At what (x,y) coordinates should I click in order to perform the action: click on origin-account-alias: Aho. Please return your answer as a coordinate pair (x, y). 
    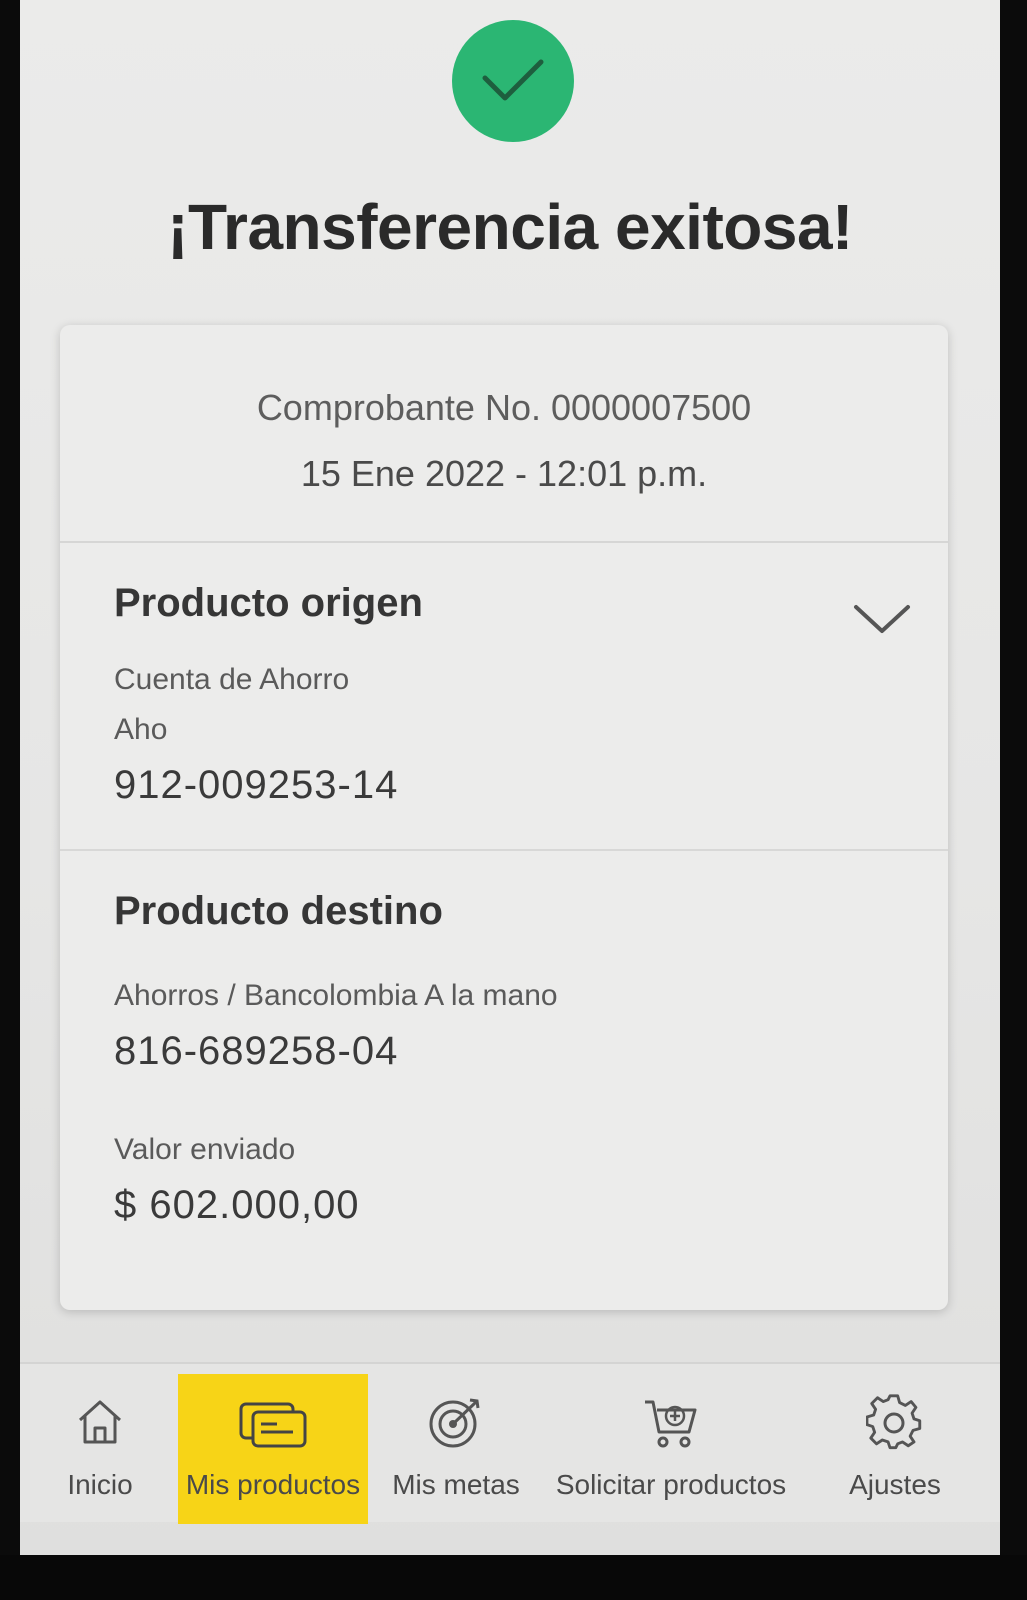
    Looking at the image, I should click on (141, 729).